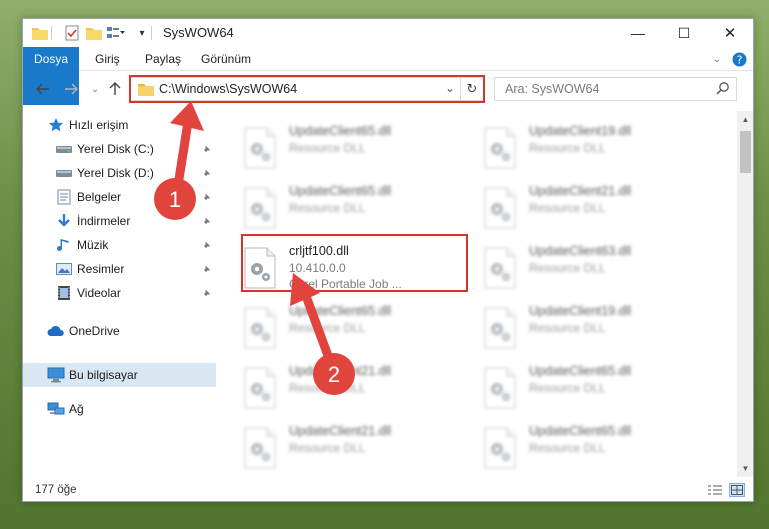  I want to click on tab-view: Görünüm, so click(226, 59).